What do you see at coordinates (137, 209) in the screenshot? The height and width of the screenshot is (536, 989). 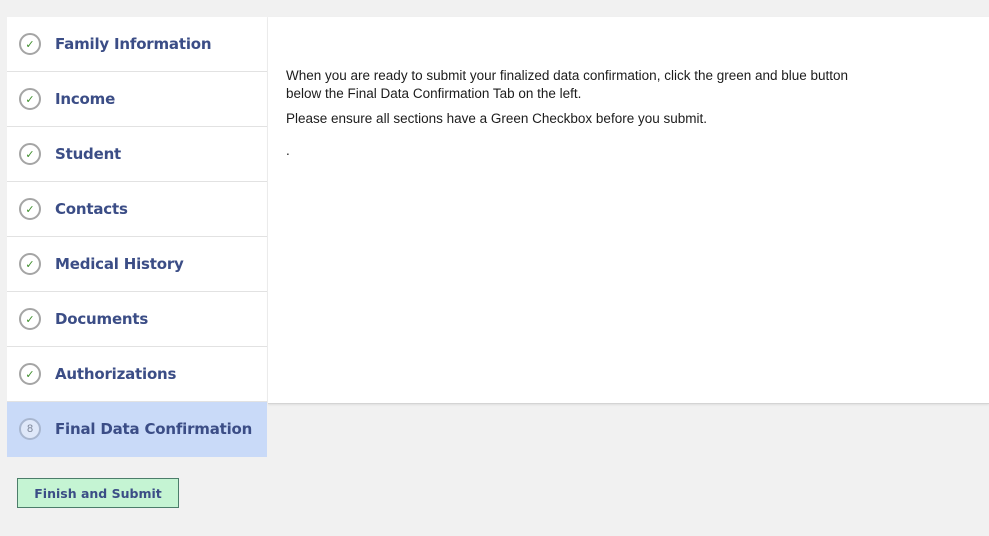 I see `step-contacts: ✓ Contacts` at bounding box center [137, 209].